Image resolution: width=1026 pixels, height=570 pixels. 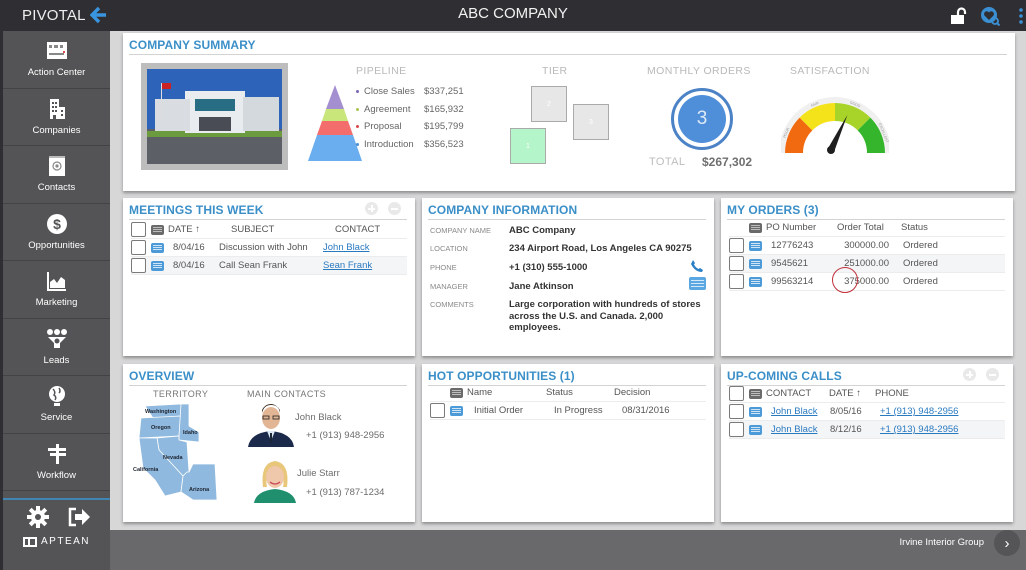 What do you see at coordinates (410, 127) in the screenshot?
I see `pipeline-stage: Proposal $195,799` at bounding box center [410, 127].